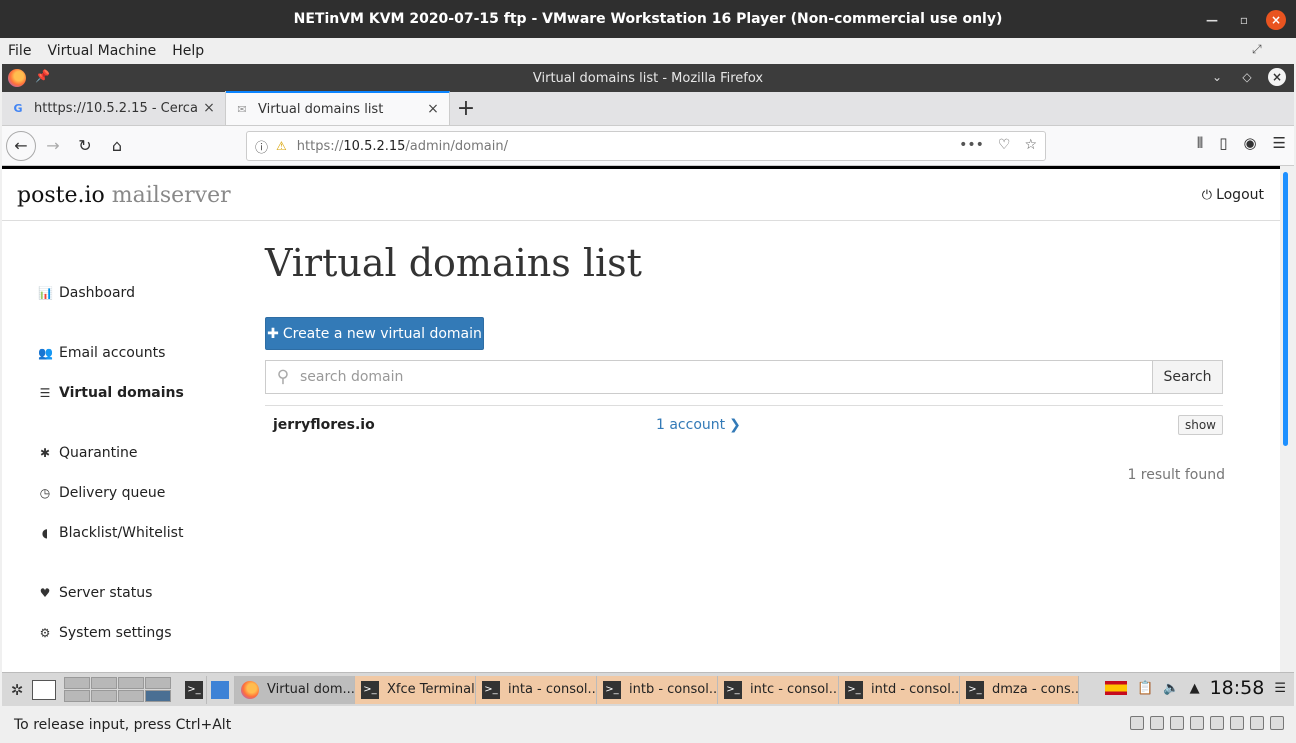 The height and width of the screenshot is (743, 1296). I want to click on usb-icon, so click(1197, 723).